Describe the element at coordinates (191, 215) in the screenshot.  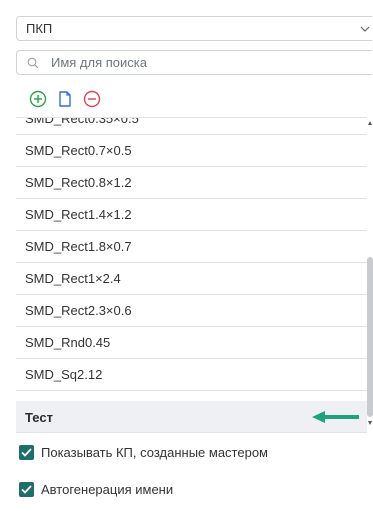
I see `list-item: SMD_Rect1.4×1.2` at that location.